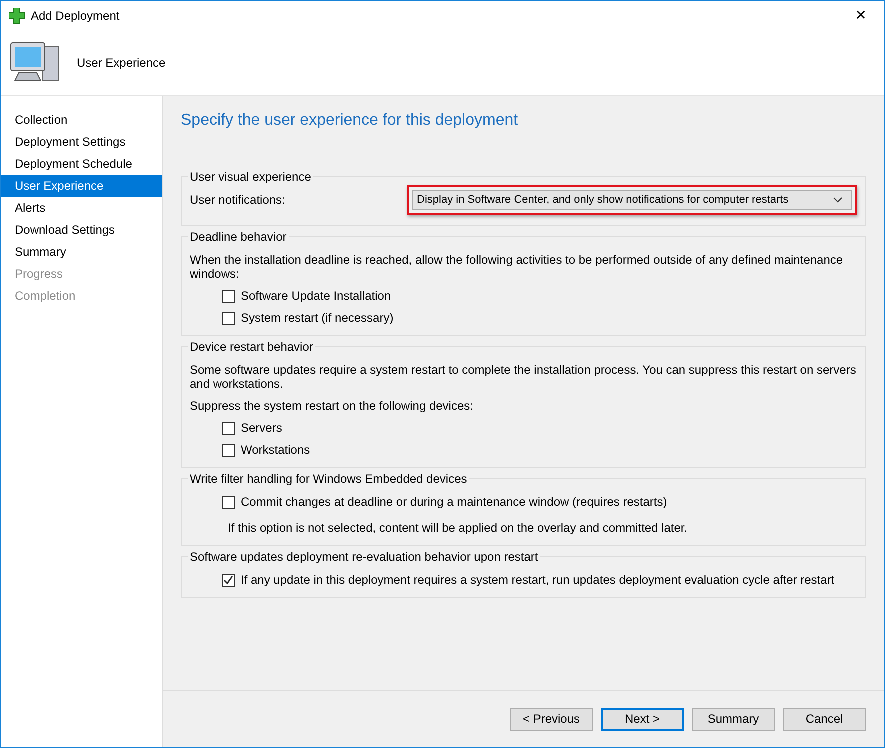 This screenshot has width=885, height=748. What do you see at coordinates (251, 177) in the screenshot?
I see `group-title: User visual experience` at bounding box center [251, 177].